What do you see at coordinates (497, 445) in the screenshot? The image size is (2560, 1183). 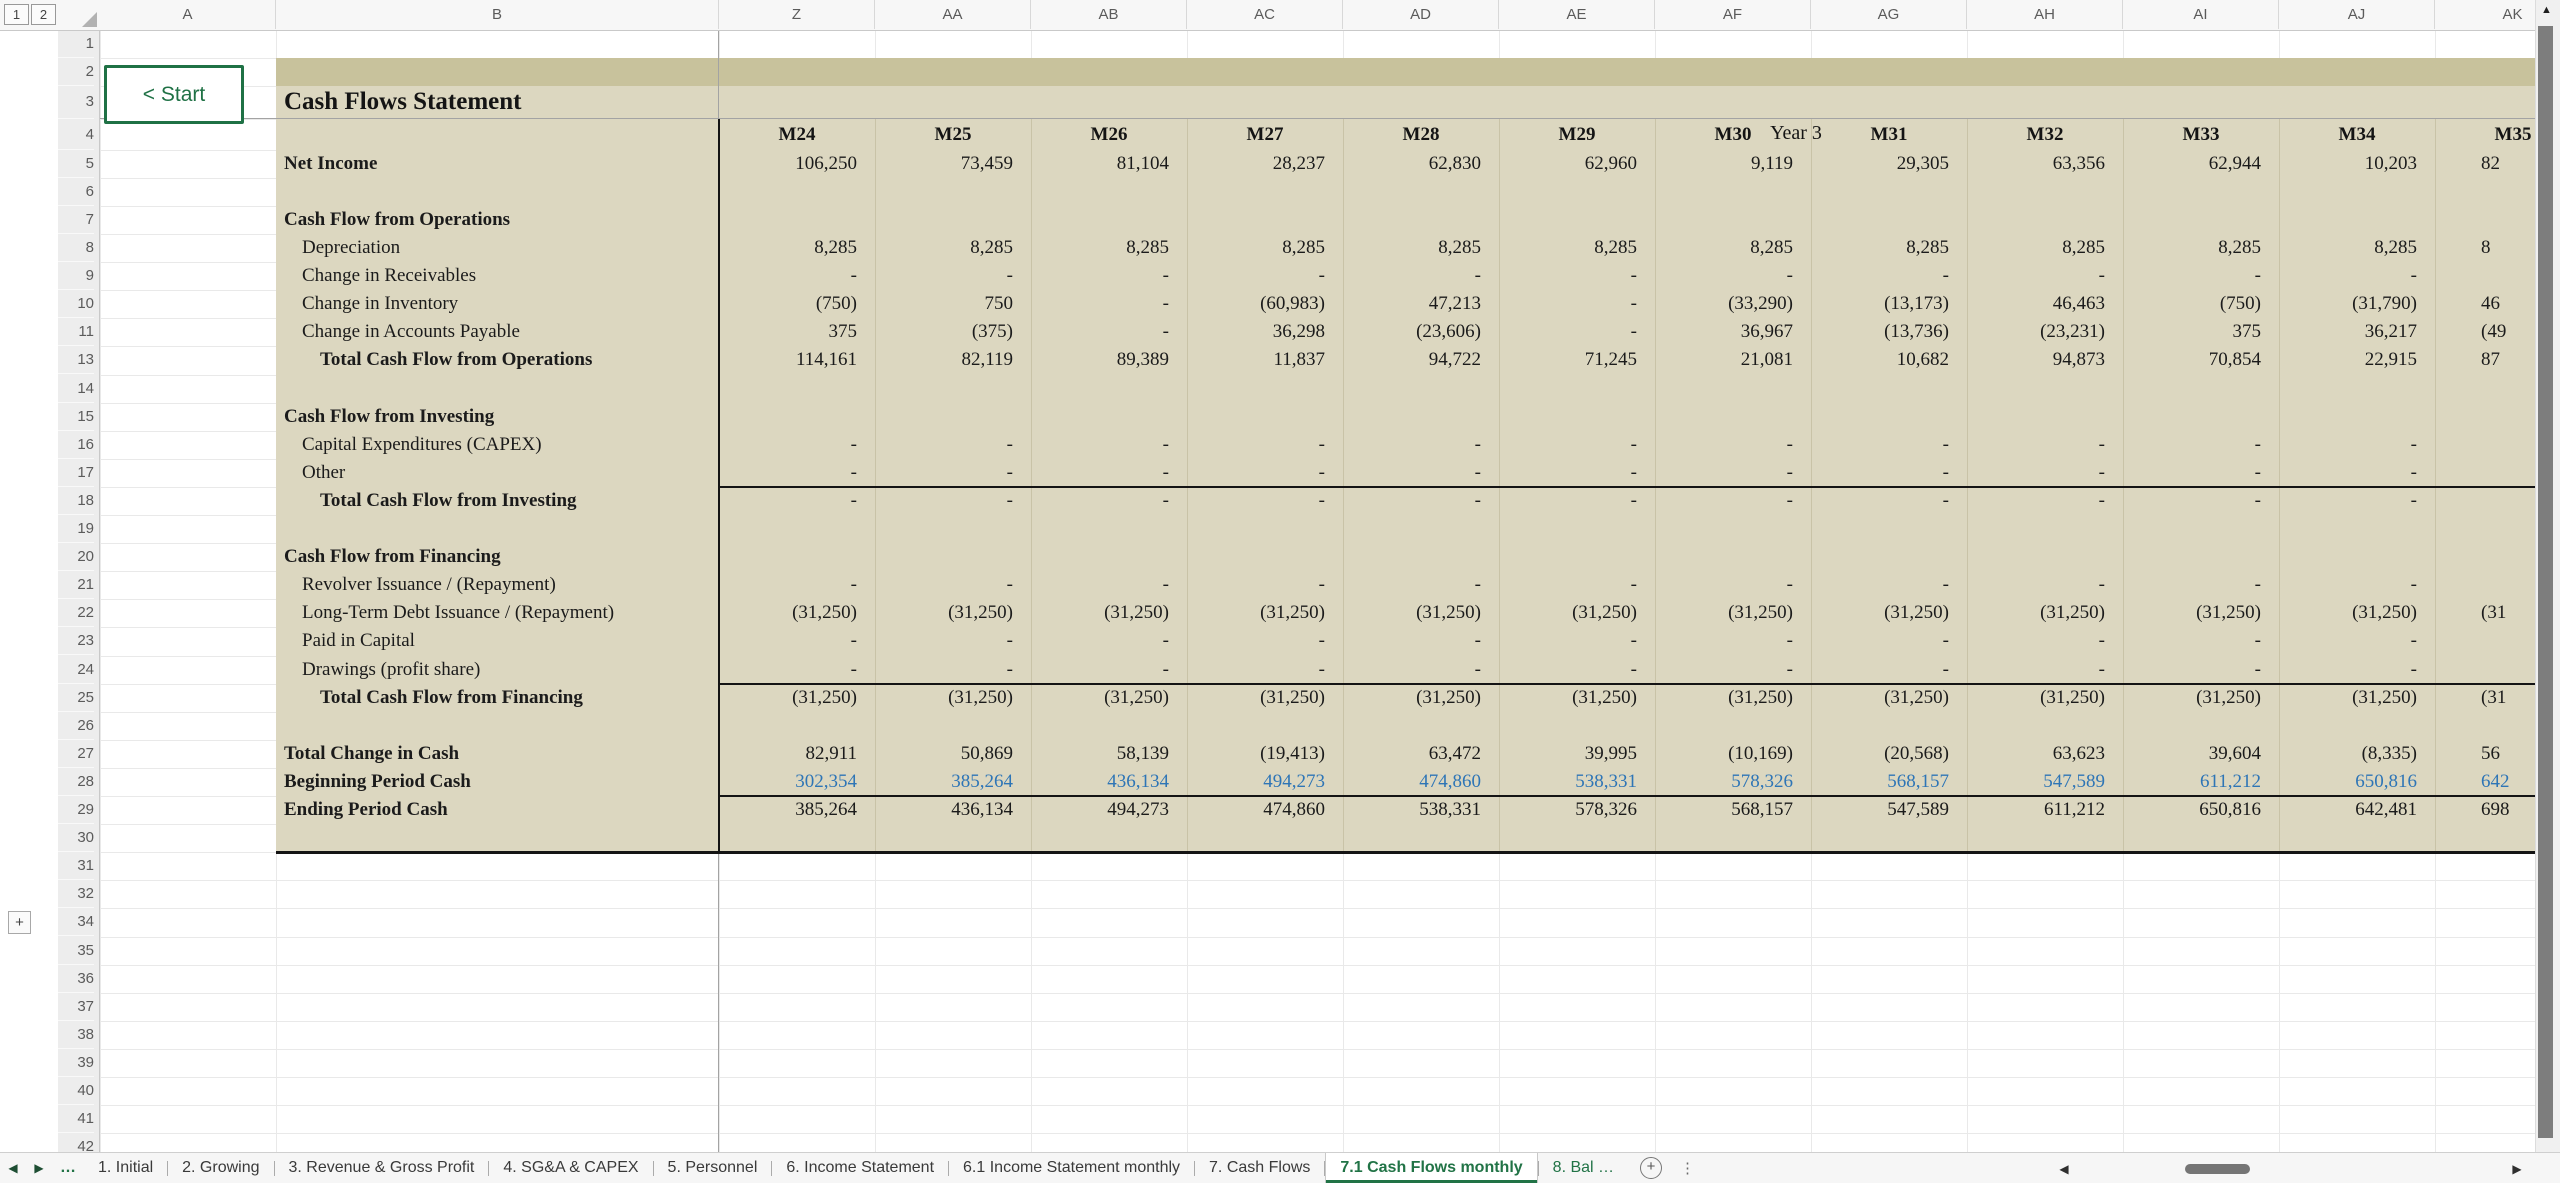 I see `row-label: Capital Expenditures (CAPEX)` at bounding box center [497, 445].